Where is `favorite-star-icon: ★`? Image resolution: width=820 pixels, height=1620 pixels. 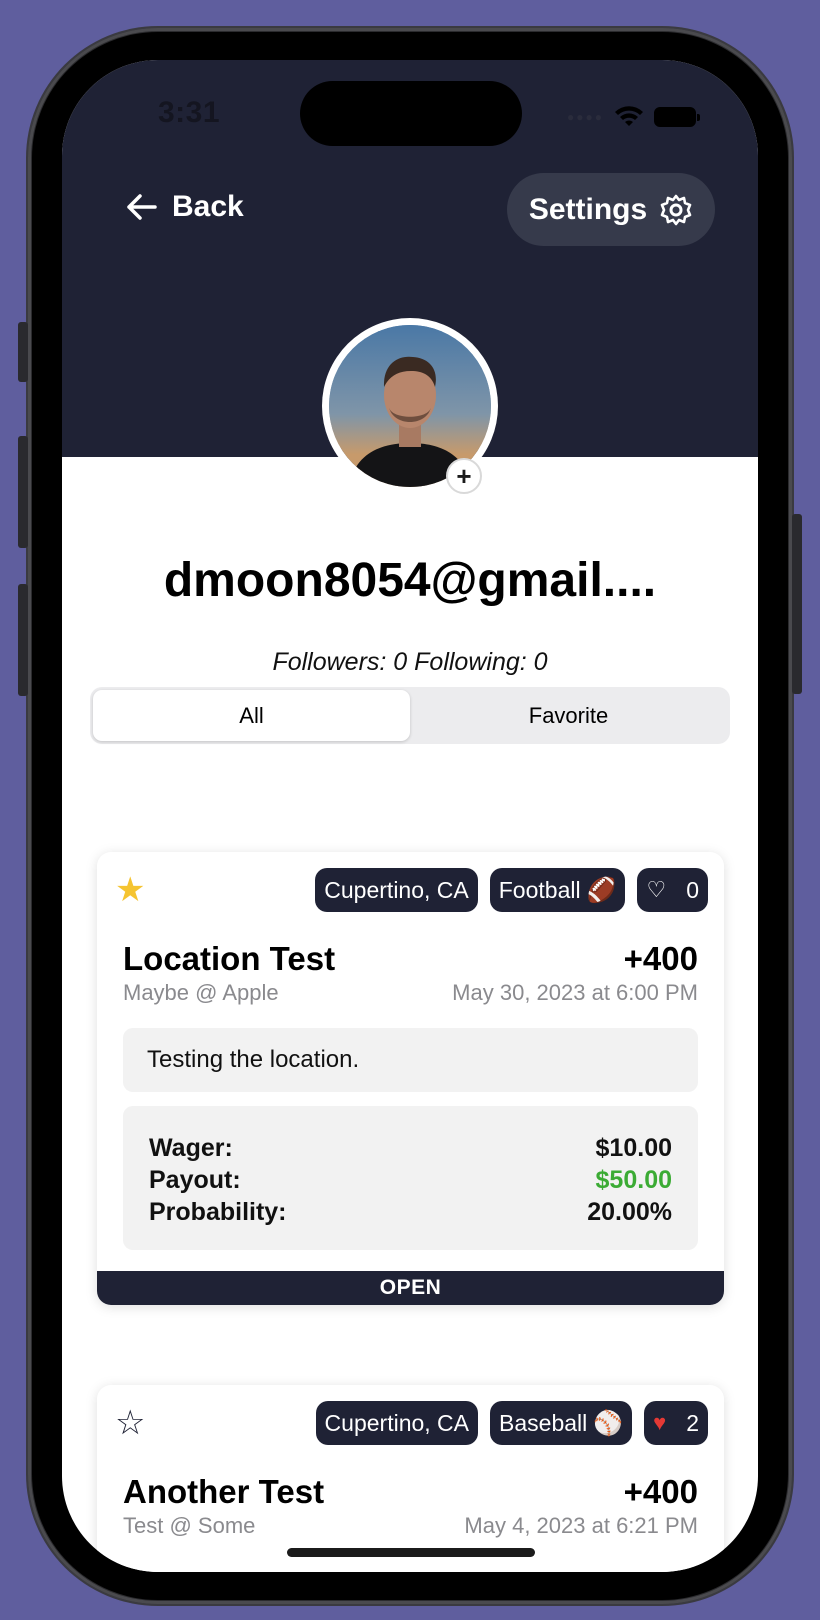
favorite-star-icon: ★ is located at coordinates (130, 890).